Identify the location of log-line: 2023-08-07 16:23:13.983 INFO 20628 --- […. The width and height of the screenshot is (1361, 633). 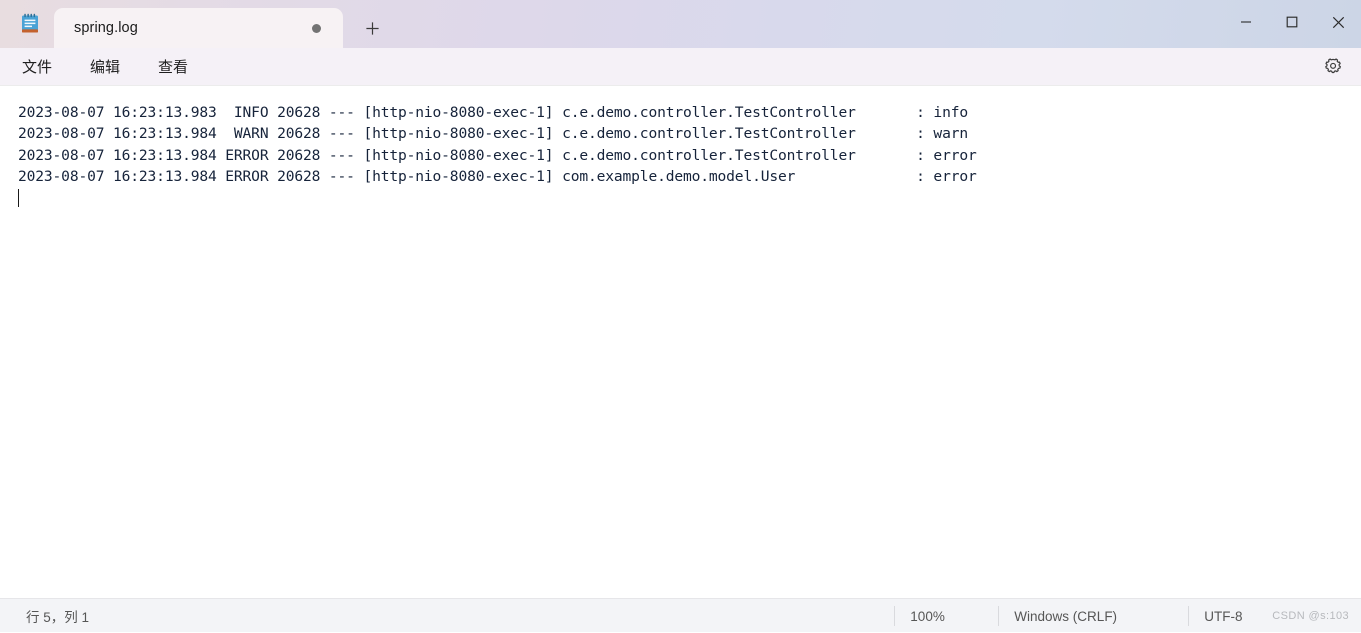
(493, 112).